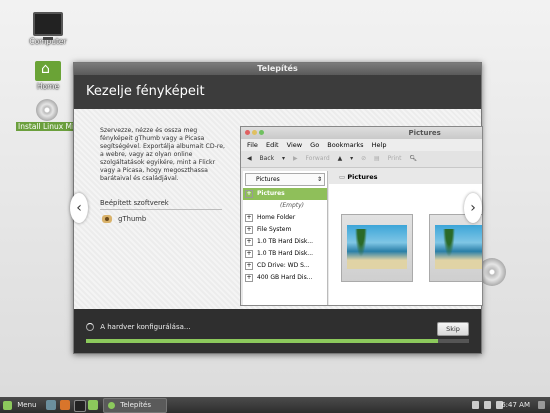 This screenshot has width=550, height=413. Describe the element at coordinates (48, 71) in the screenshot. I see `home-folder-icon` at that location.